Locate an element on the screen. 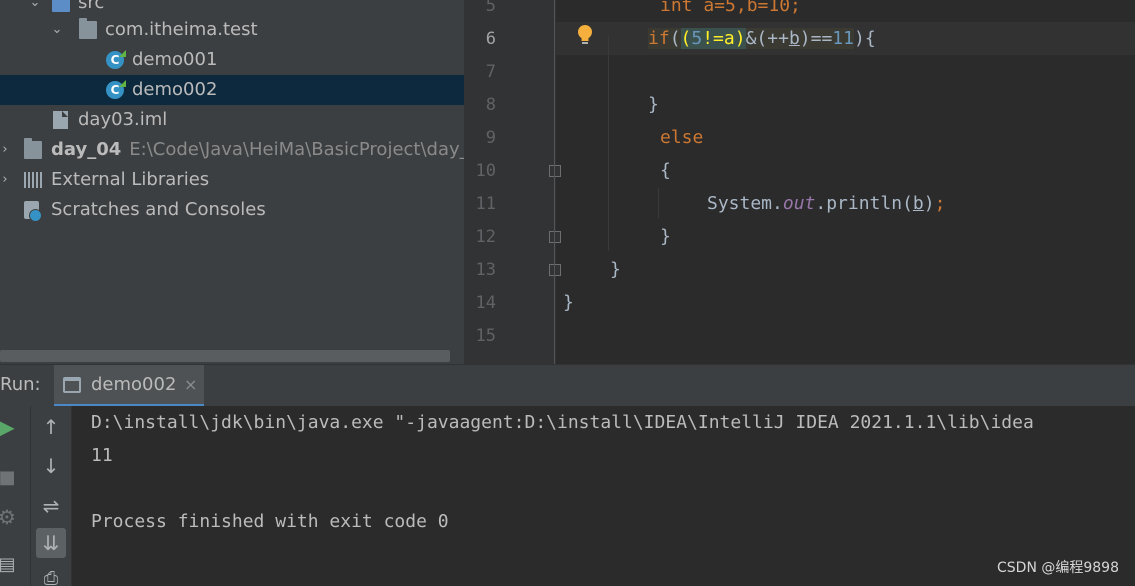  layout-icon: ▤ is located at coordinates (11, 565).